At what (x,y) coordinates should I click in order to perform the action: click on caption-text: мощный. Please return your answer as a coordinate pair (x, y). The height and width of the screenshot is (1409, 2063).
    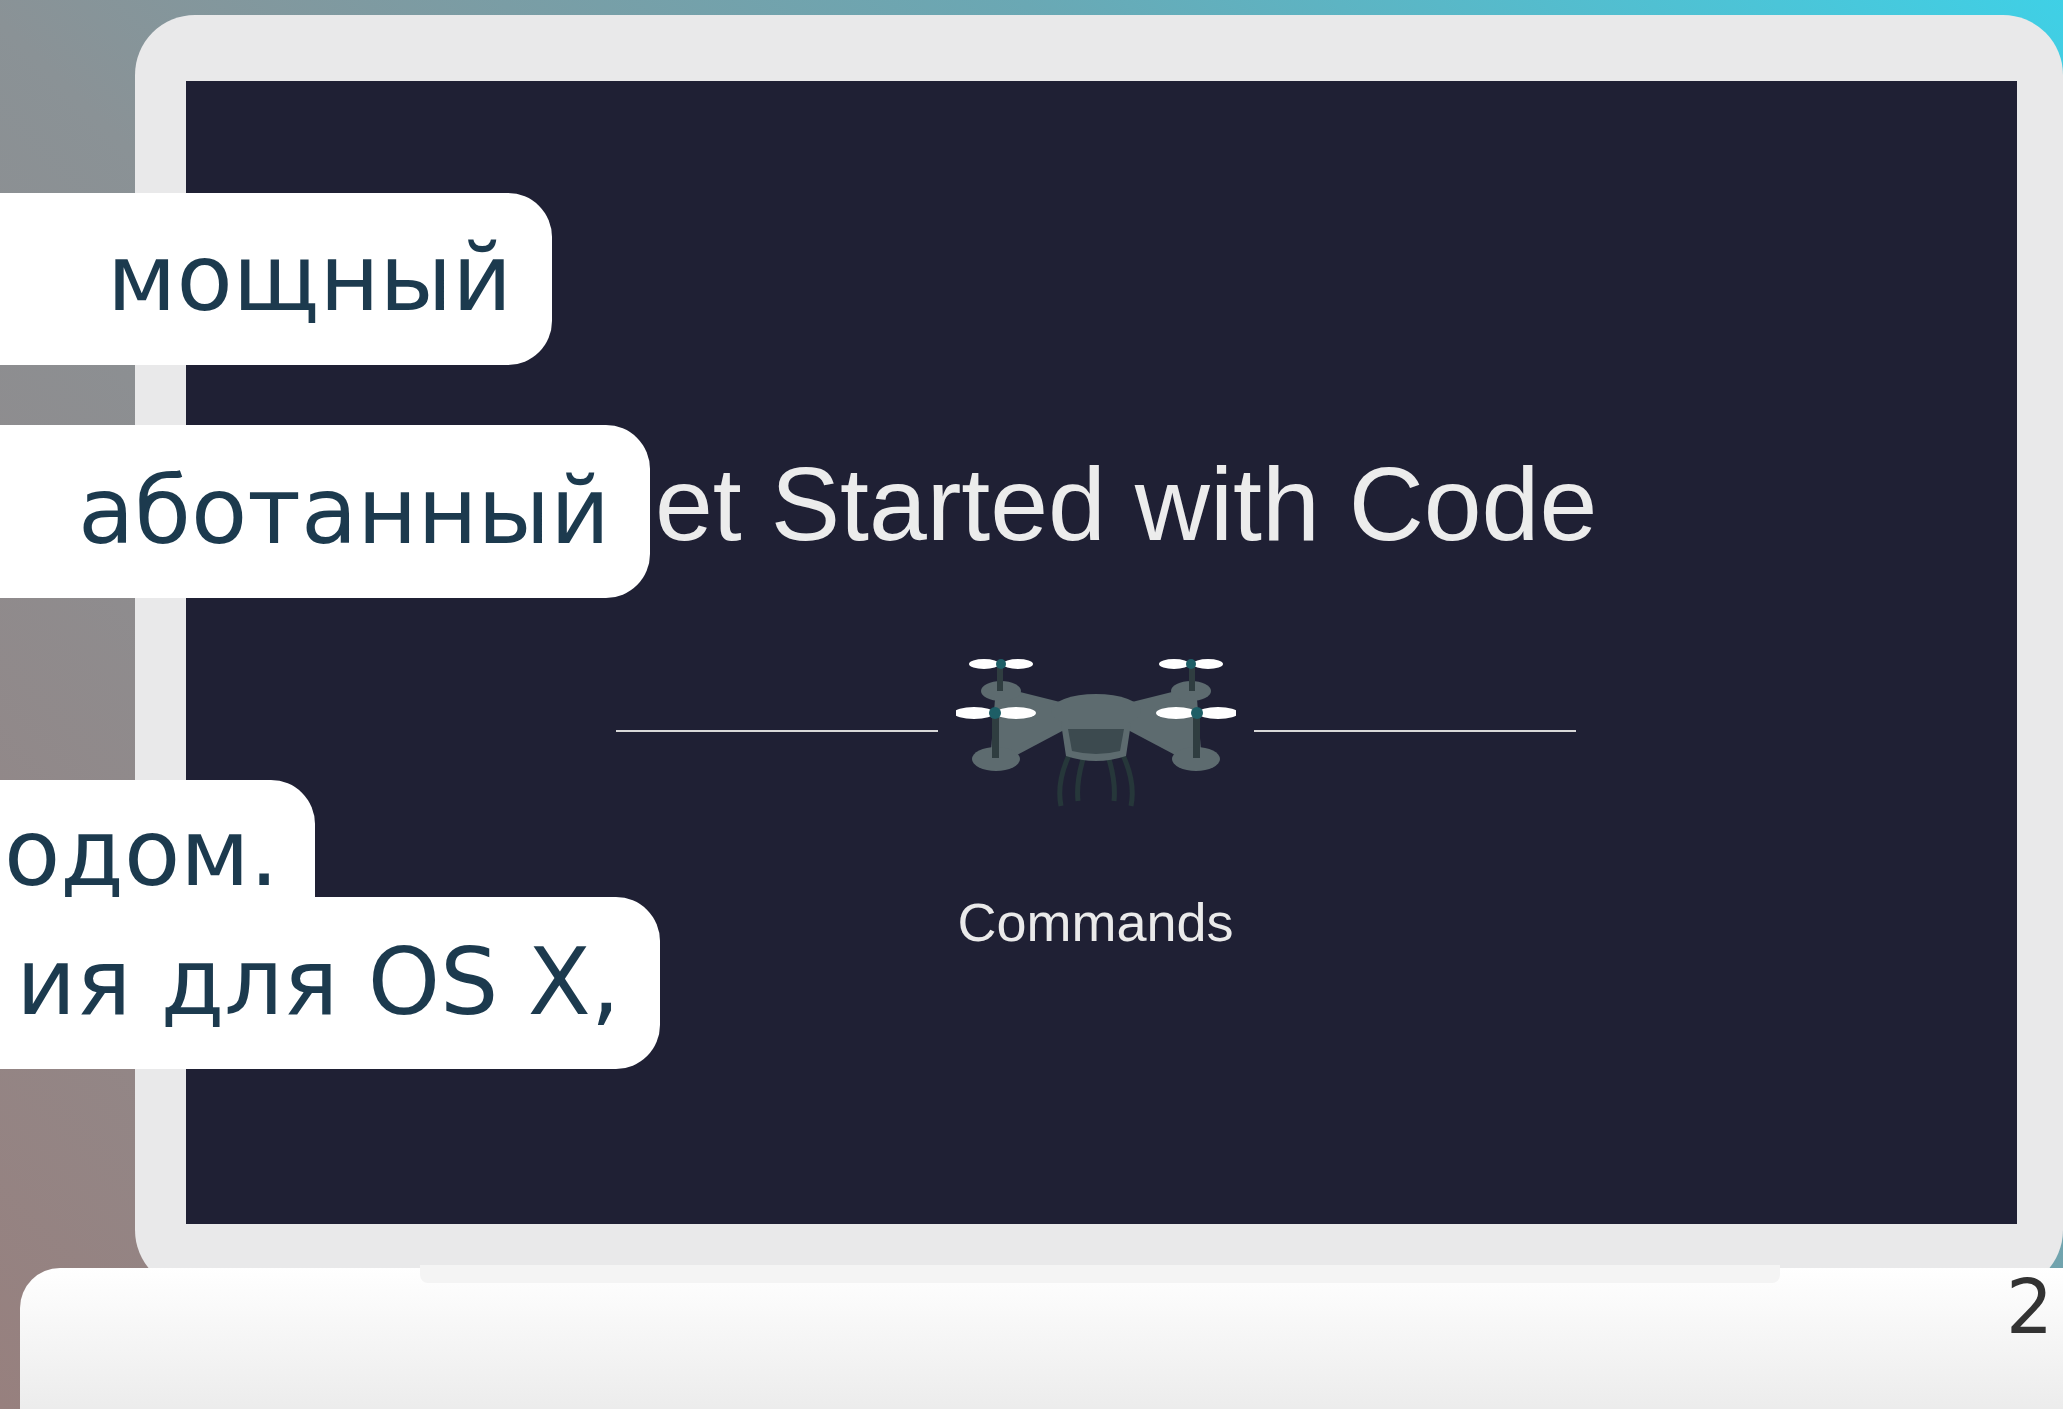
    Looking at the image, I should click on (276, 279).